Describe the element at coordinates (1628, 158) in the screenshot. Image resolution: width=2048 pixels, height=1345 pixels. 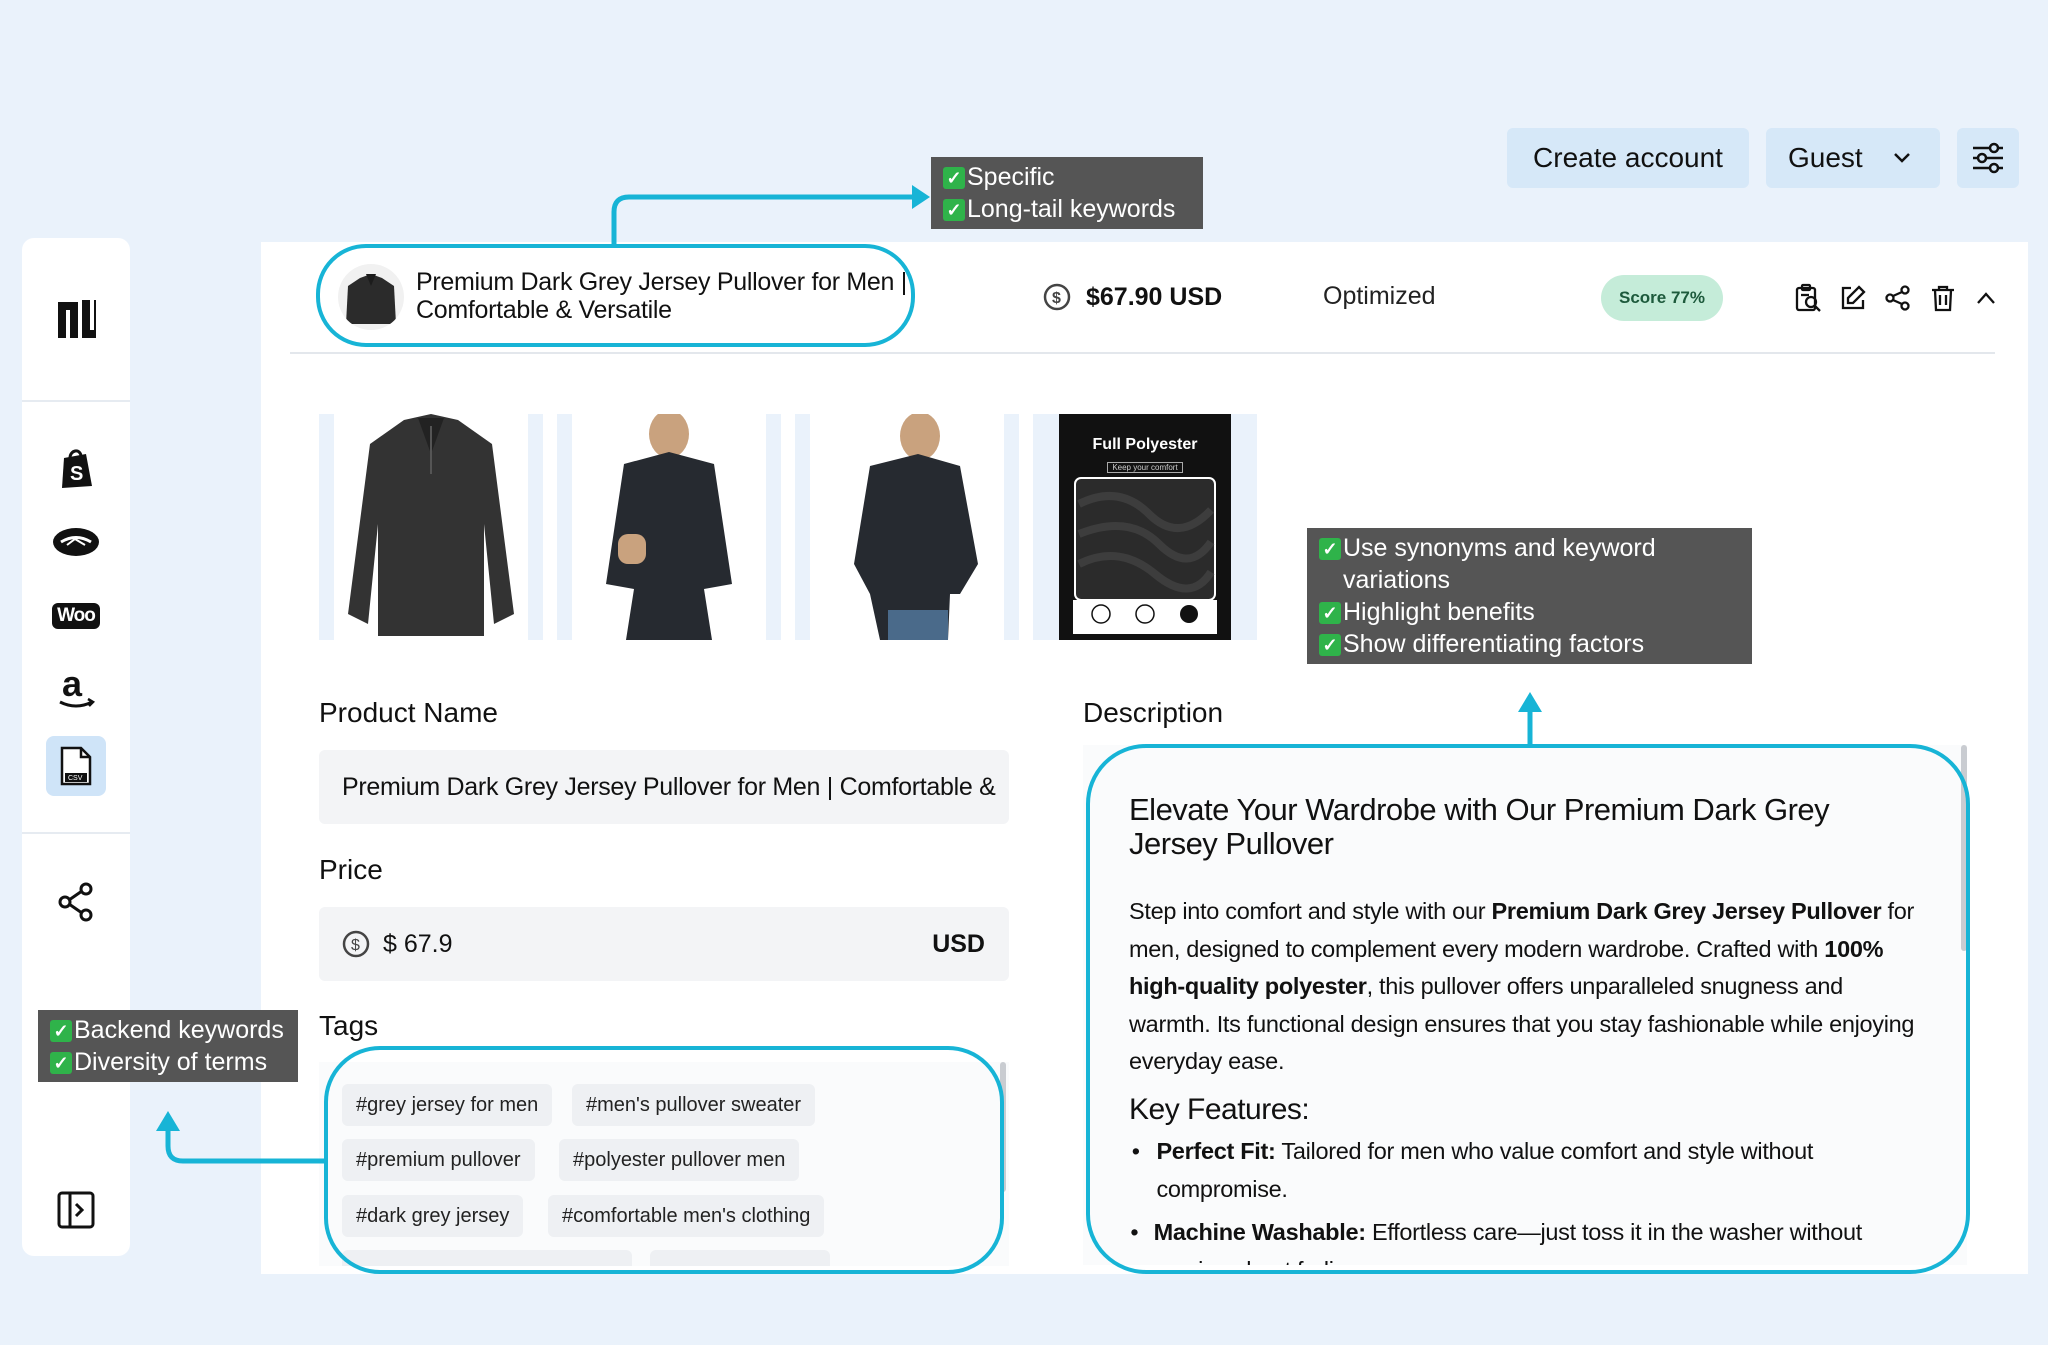
I see `create-account-button: Create account` at that location.